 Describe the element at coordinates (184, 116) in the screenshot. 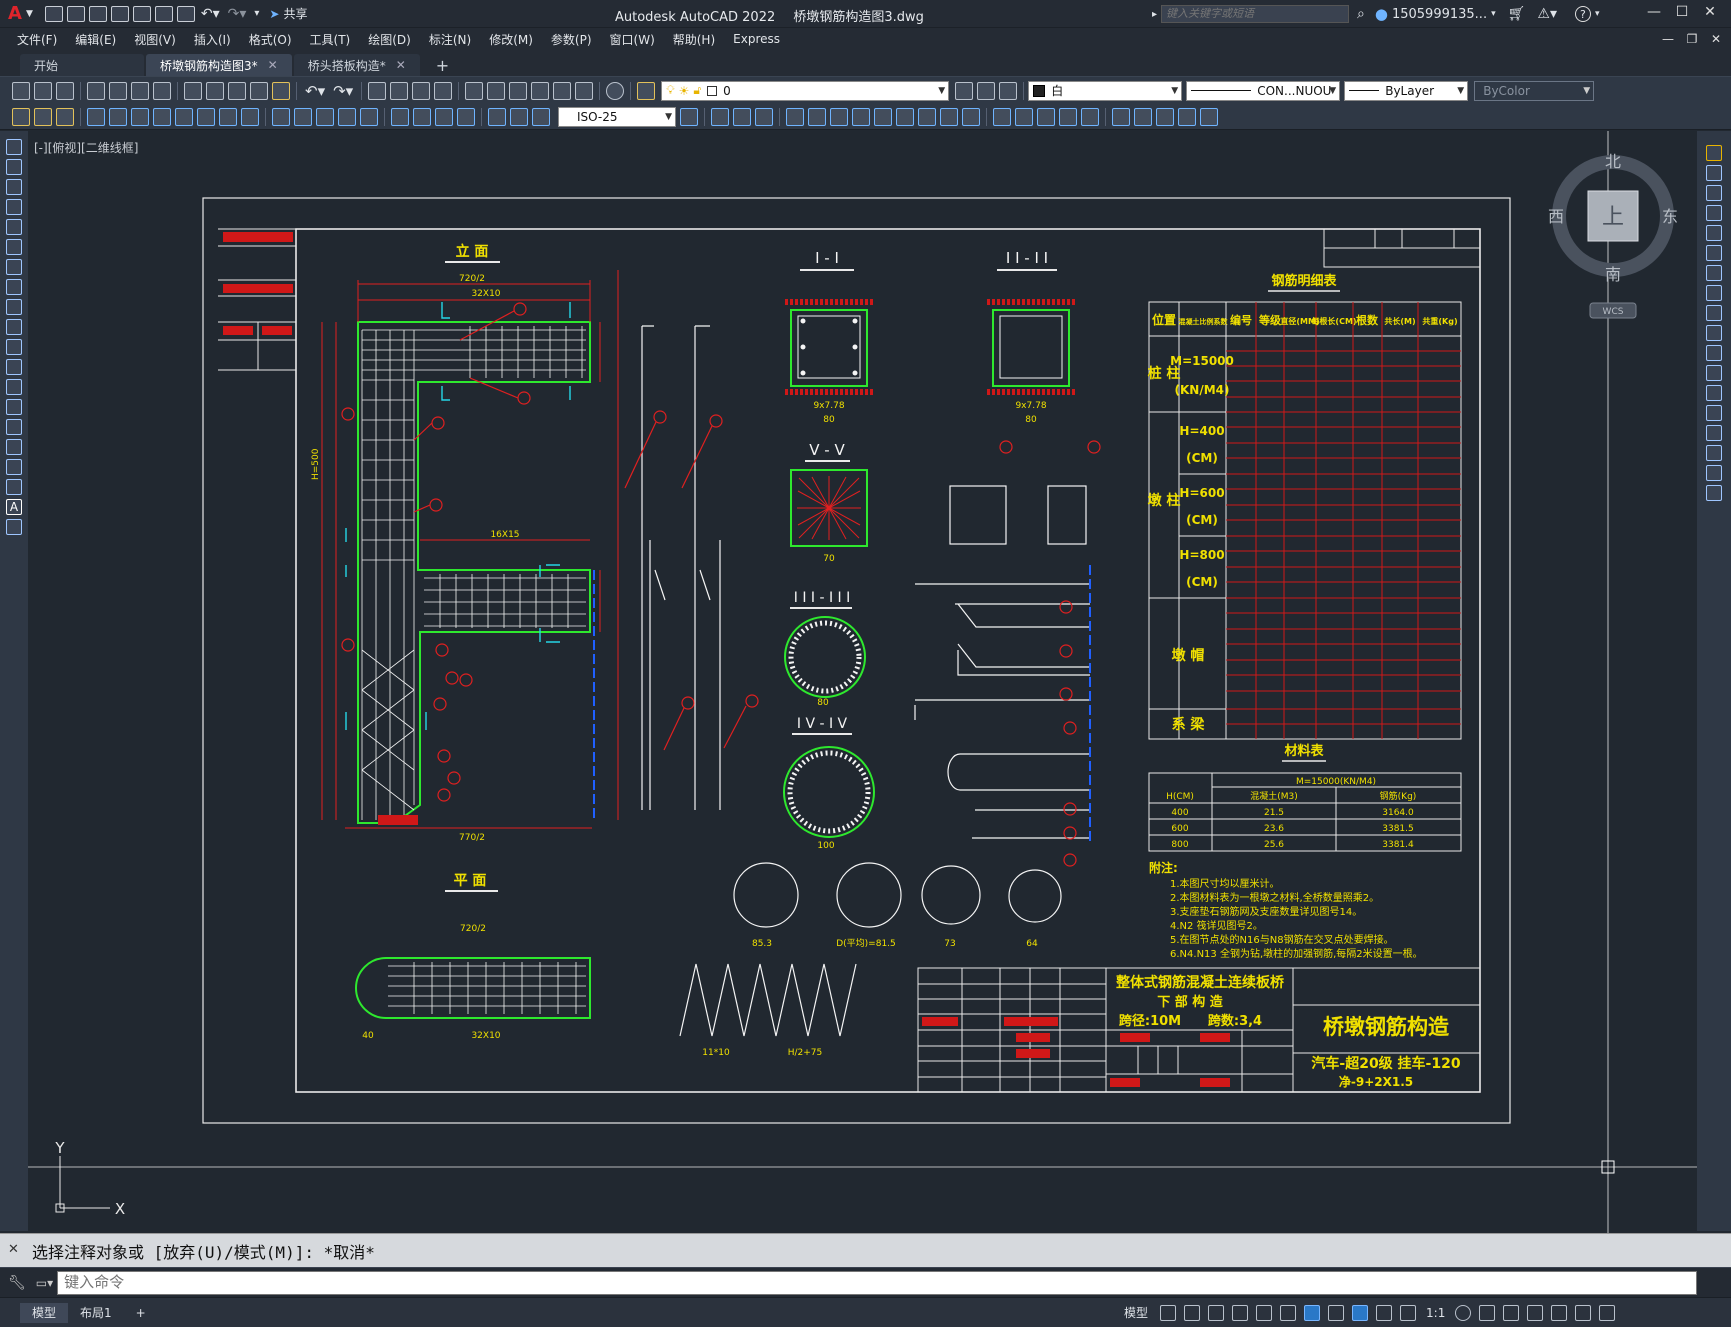

I see `radius-dim-icon` at that location.